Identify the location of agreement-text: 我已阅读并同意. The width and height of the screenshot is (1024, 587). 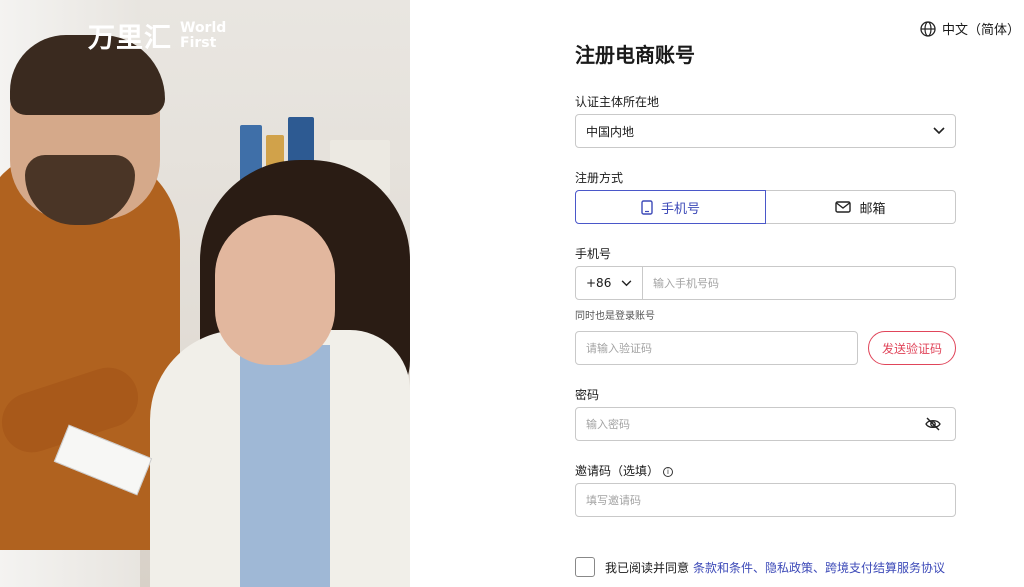
(647, 567).